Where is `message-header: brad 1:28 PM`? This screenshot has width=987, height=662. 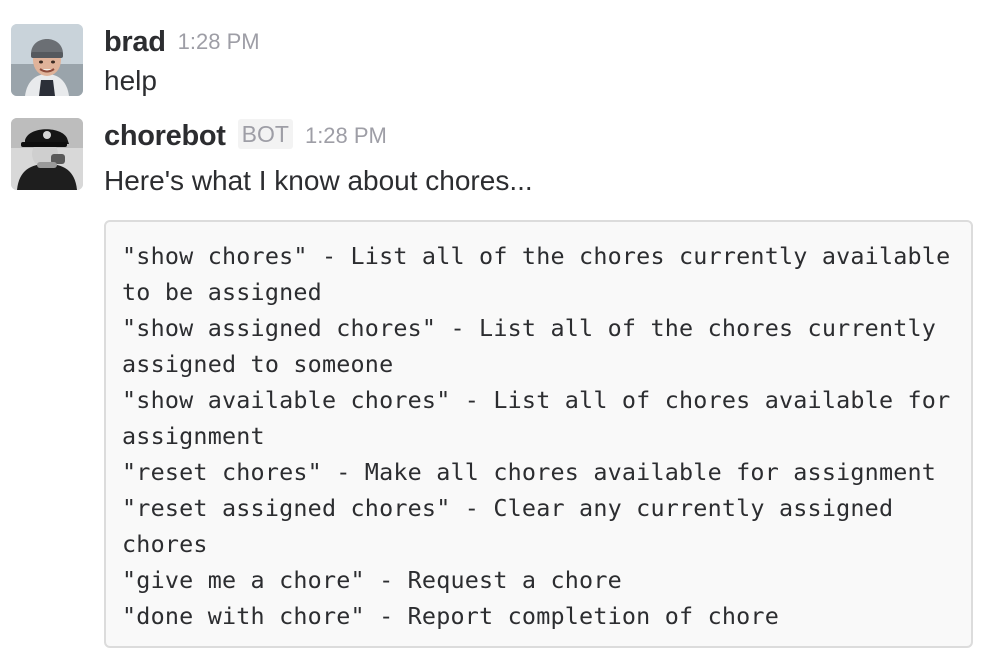
message-header: brad 1:28 PM is located at coordinates (539, 42).